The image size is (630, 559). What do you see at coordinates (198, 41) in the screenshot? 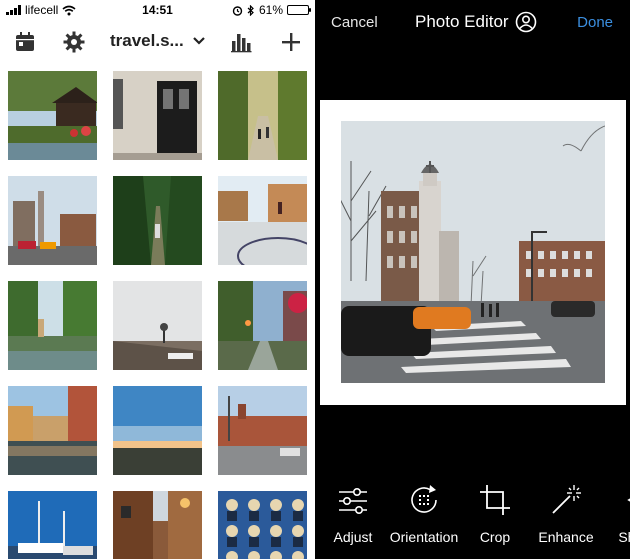
I see `chevron-down-icon` at bounding box center [198, 41].